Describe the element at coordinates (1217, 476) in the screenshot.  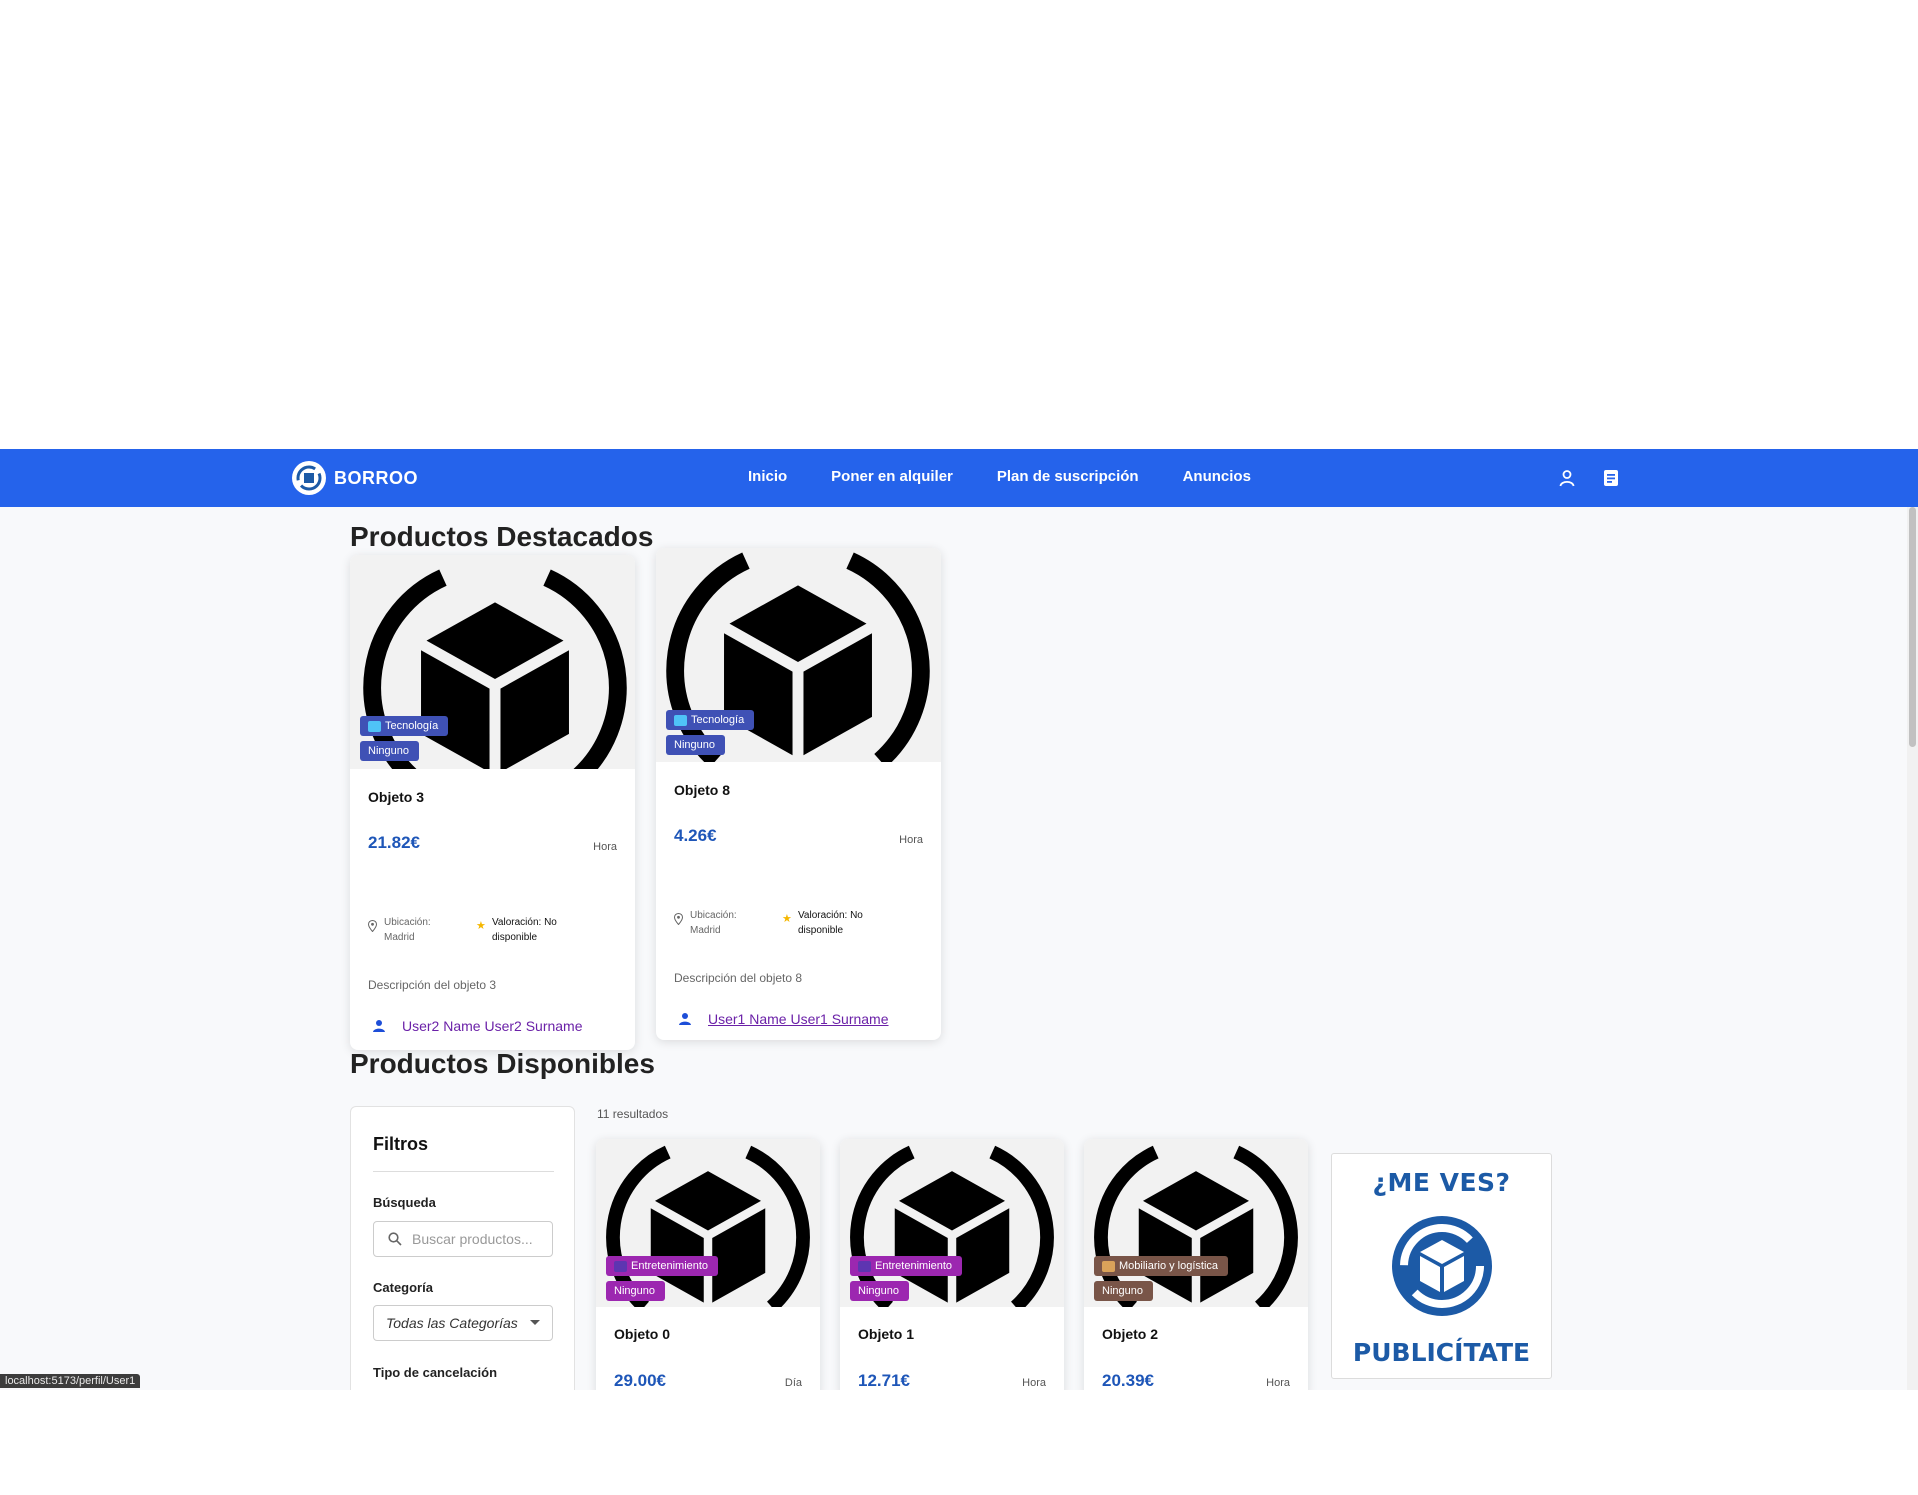
I see `nav-link-anuncios: Anuncios` at that location.